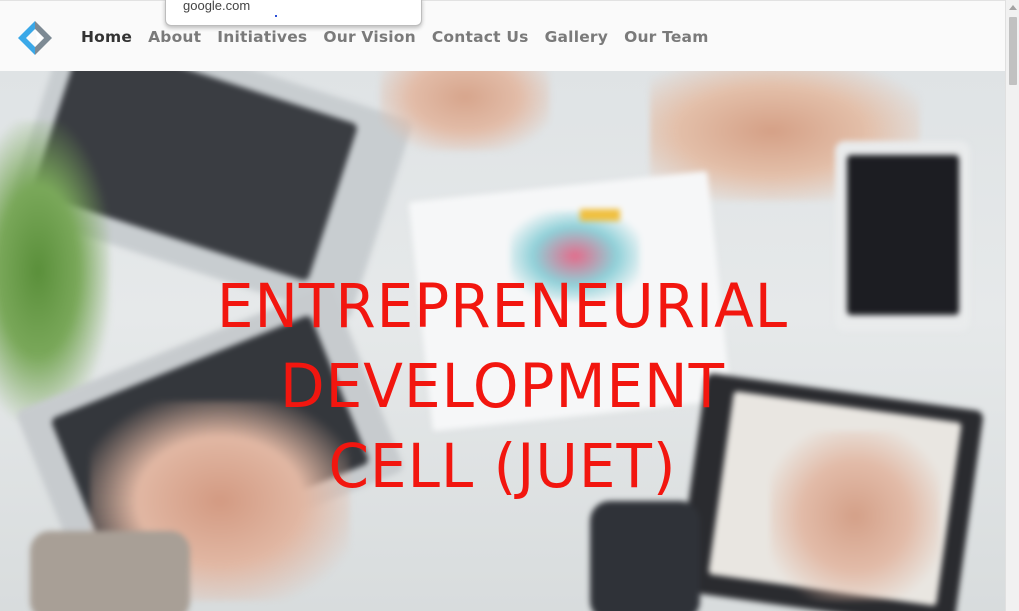 The height and width of the screenshot is (611, 1019). What do you see at coordinates (262, 37) in the screenshot?
I see `nav-item-initiatives: Initiatives` at bounding box center [262, 37].